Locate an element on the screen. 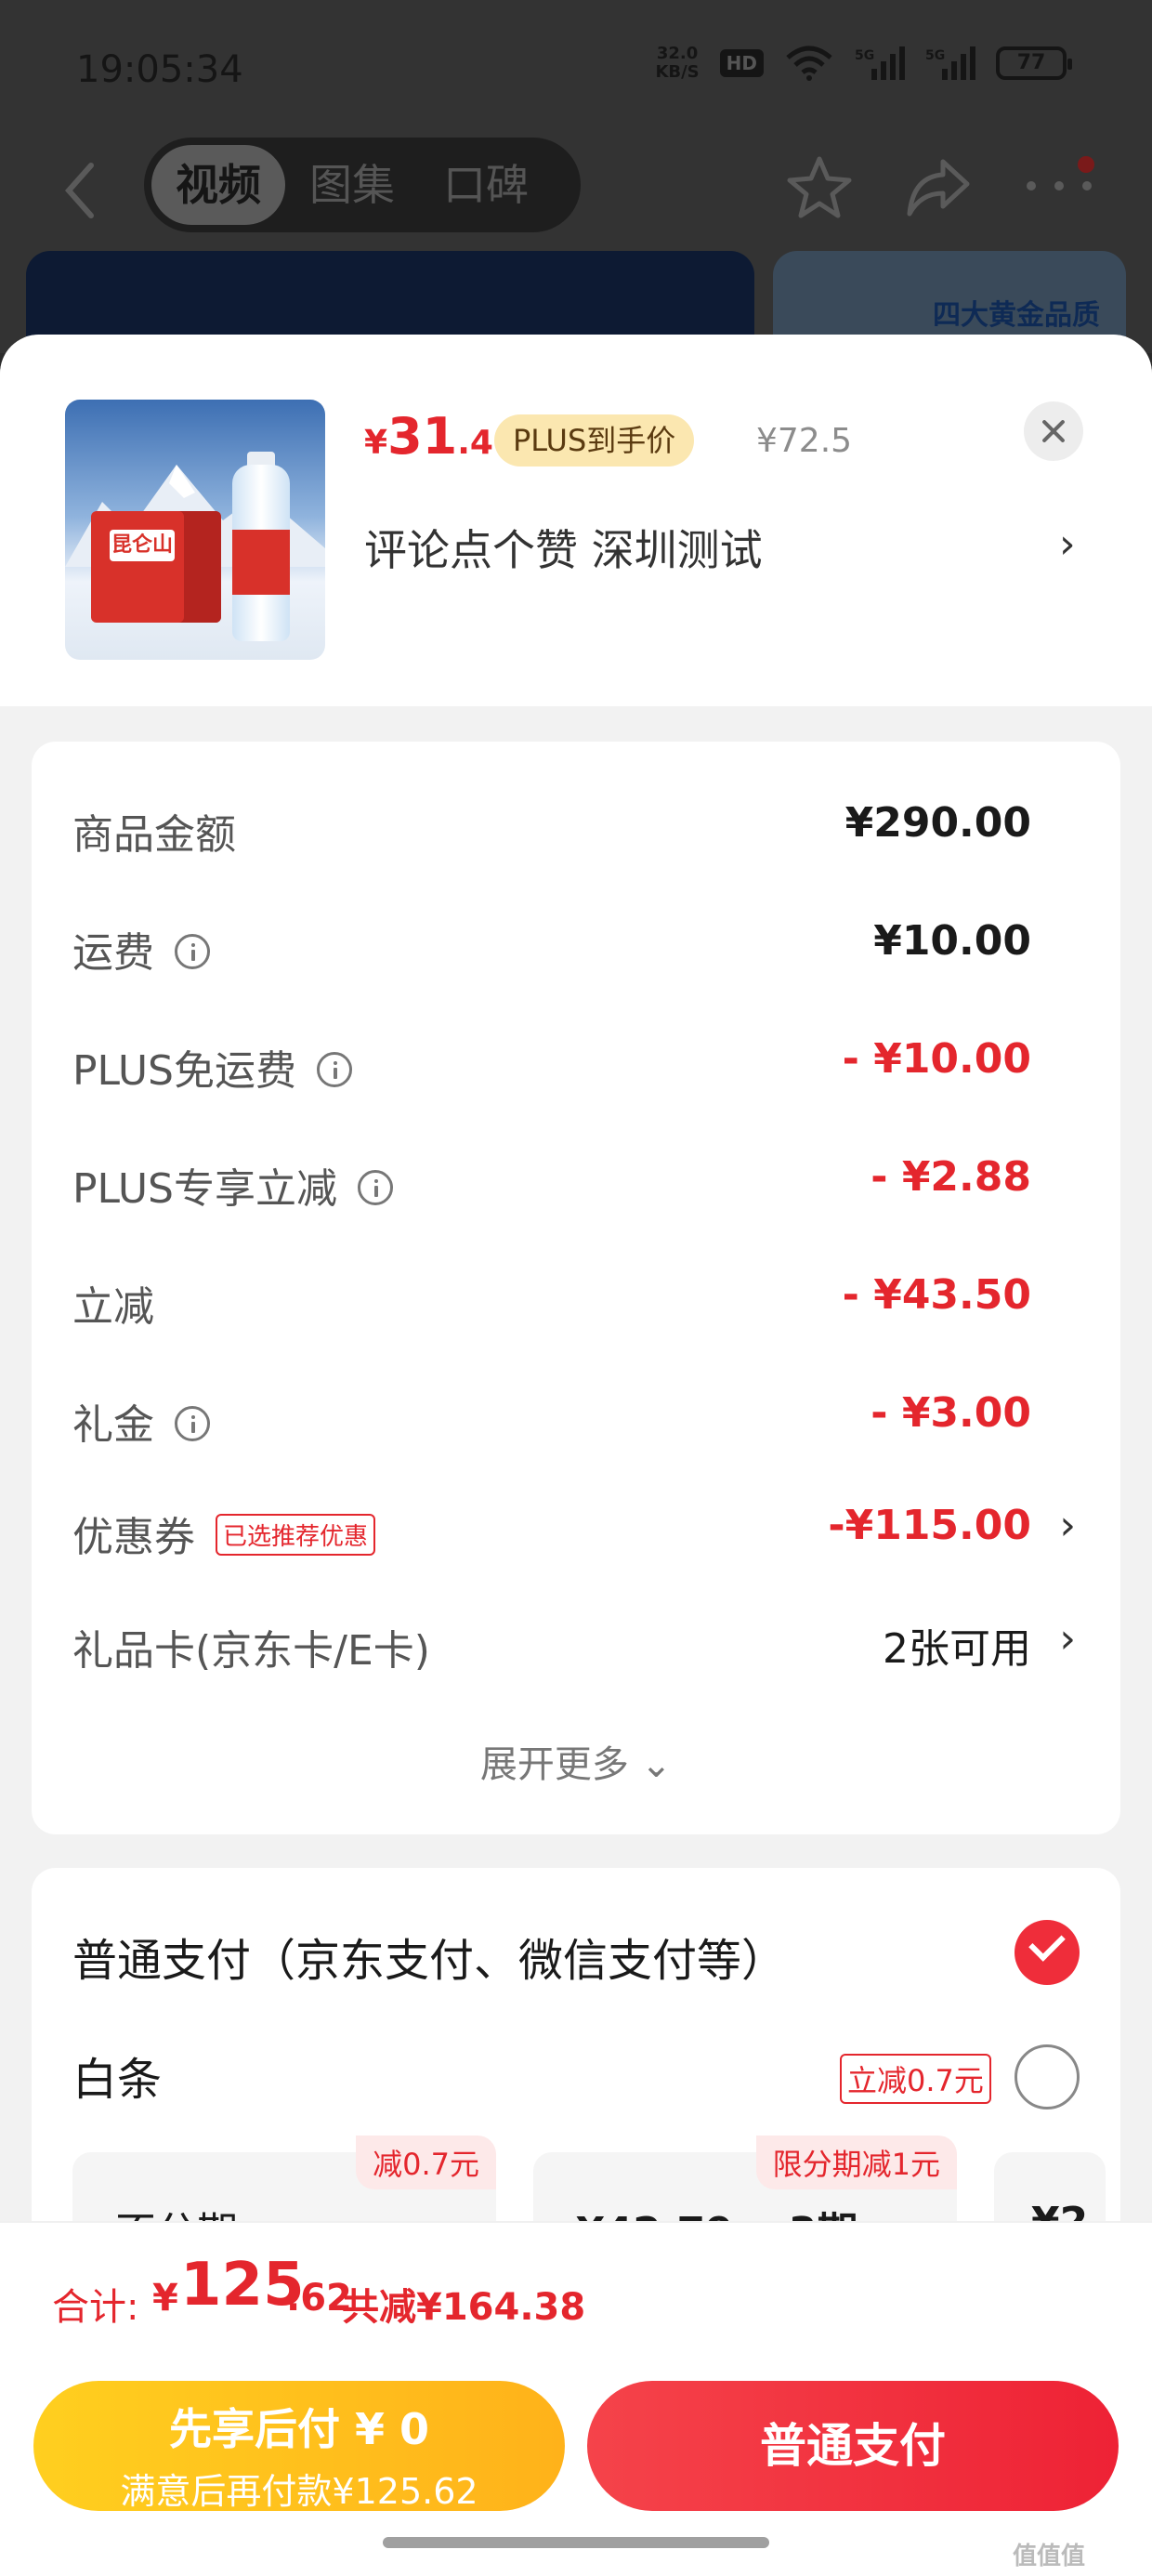 This screenshot has height=2576, width=1152. current-price: ¥31.4 is located at coordinates (428, 436).